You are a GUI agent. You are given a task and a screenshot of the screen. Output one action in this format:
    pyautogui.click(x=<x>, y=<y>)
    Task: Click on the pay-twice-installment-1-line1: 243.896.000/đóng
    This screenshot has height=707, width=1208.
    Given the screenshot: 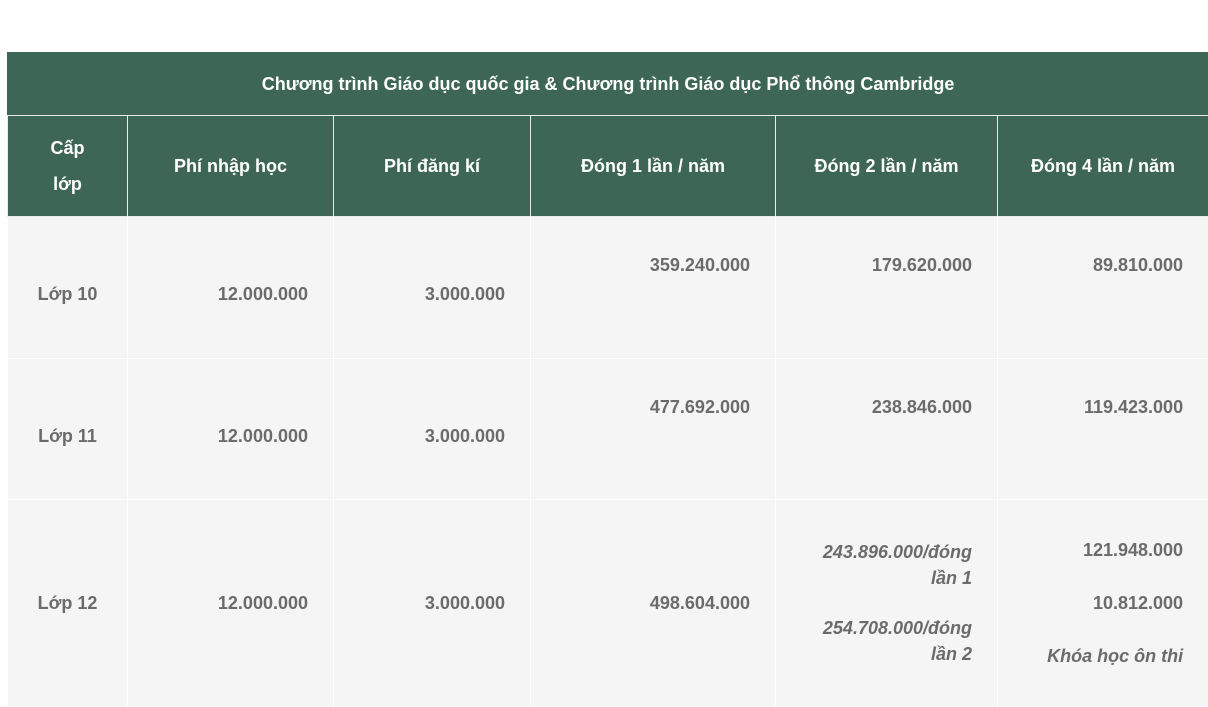 What is the action you would take?
    pyautogui.click(x=874, y=552)
    